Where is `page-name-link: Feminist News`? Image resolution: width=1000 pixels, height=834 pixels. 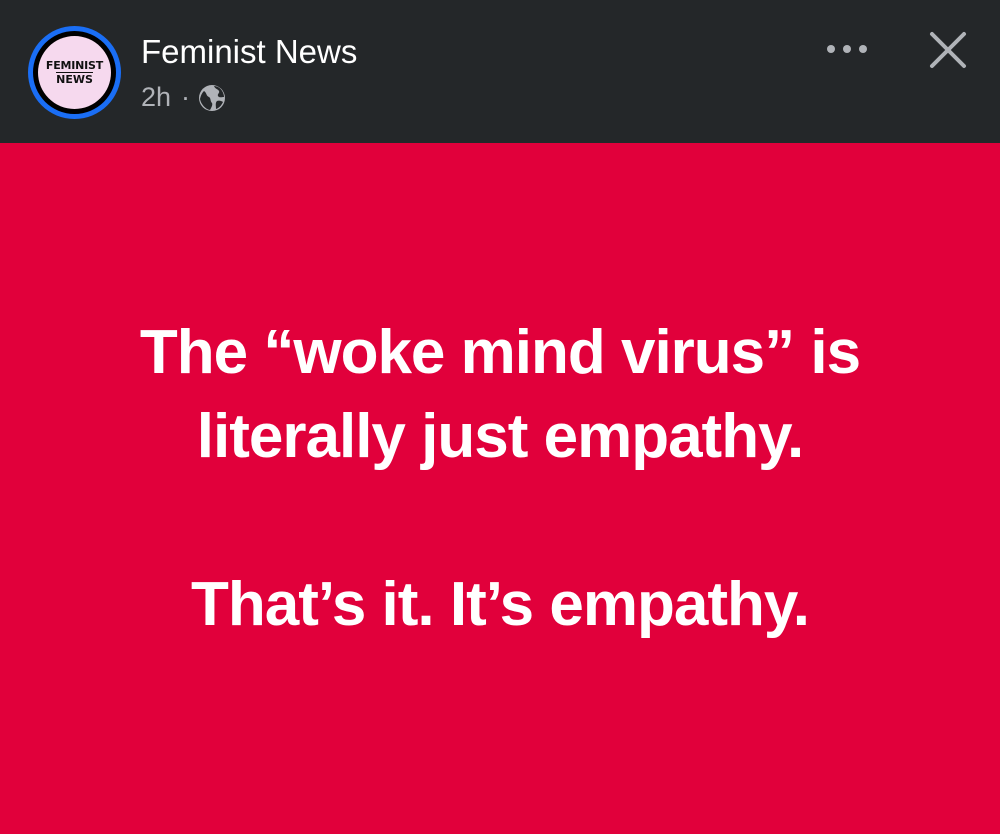 page-name-link: Feminist News is located at coordinates (249, 52).